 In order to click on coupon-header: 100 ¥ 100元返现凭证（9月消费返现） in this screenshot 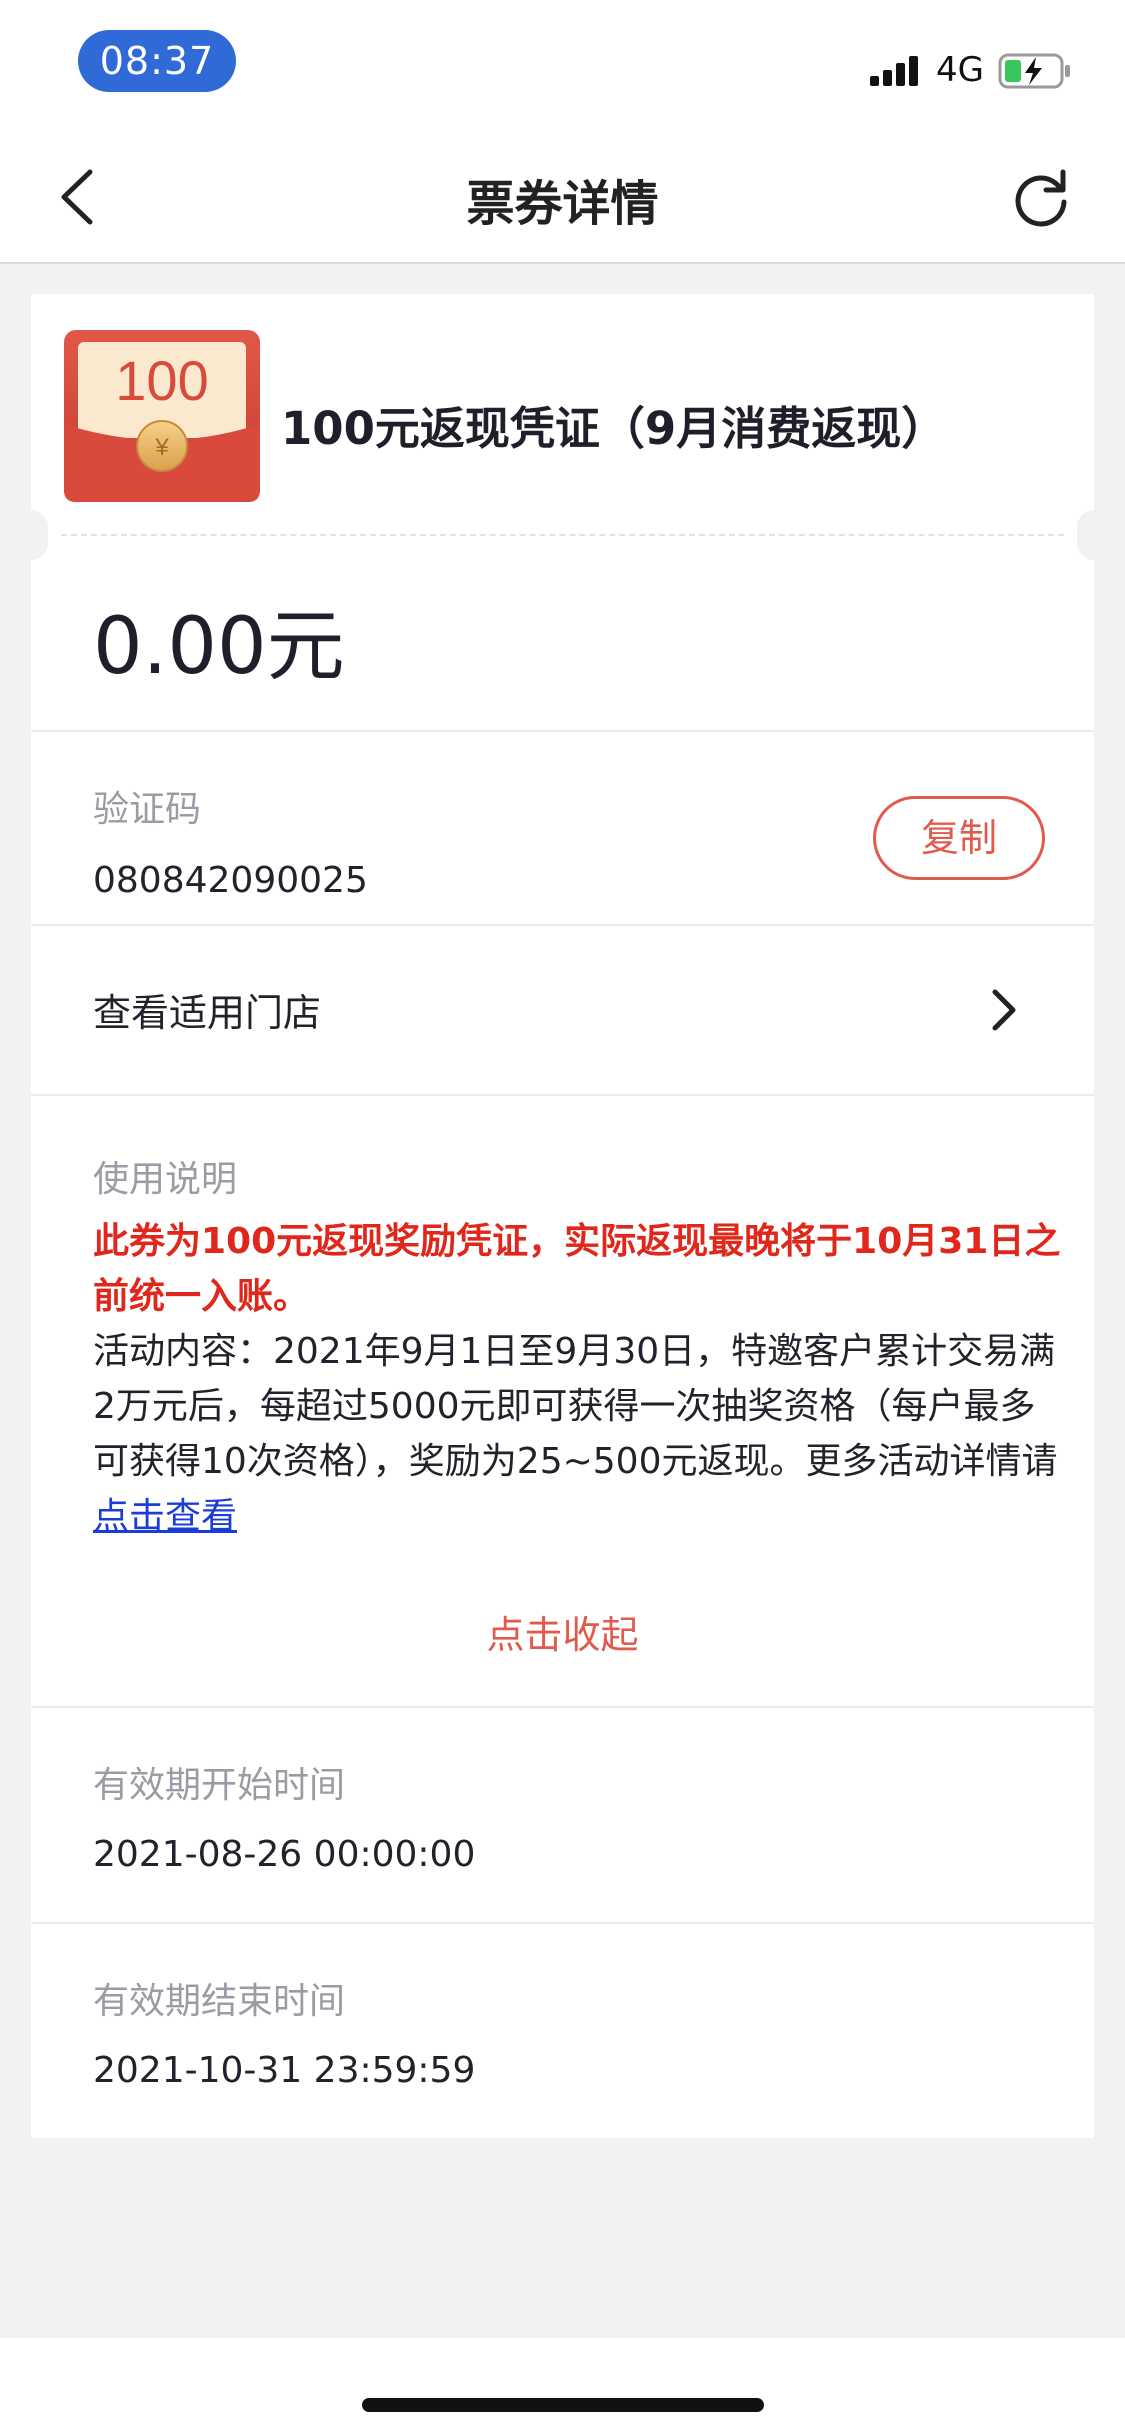, I will do `click(562, 414)`.